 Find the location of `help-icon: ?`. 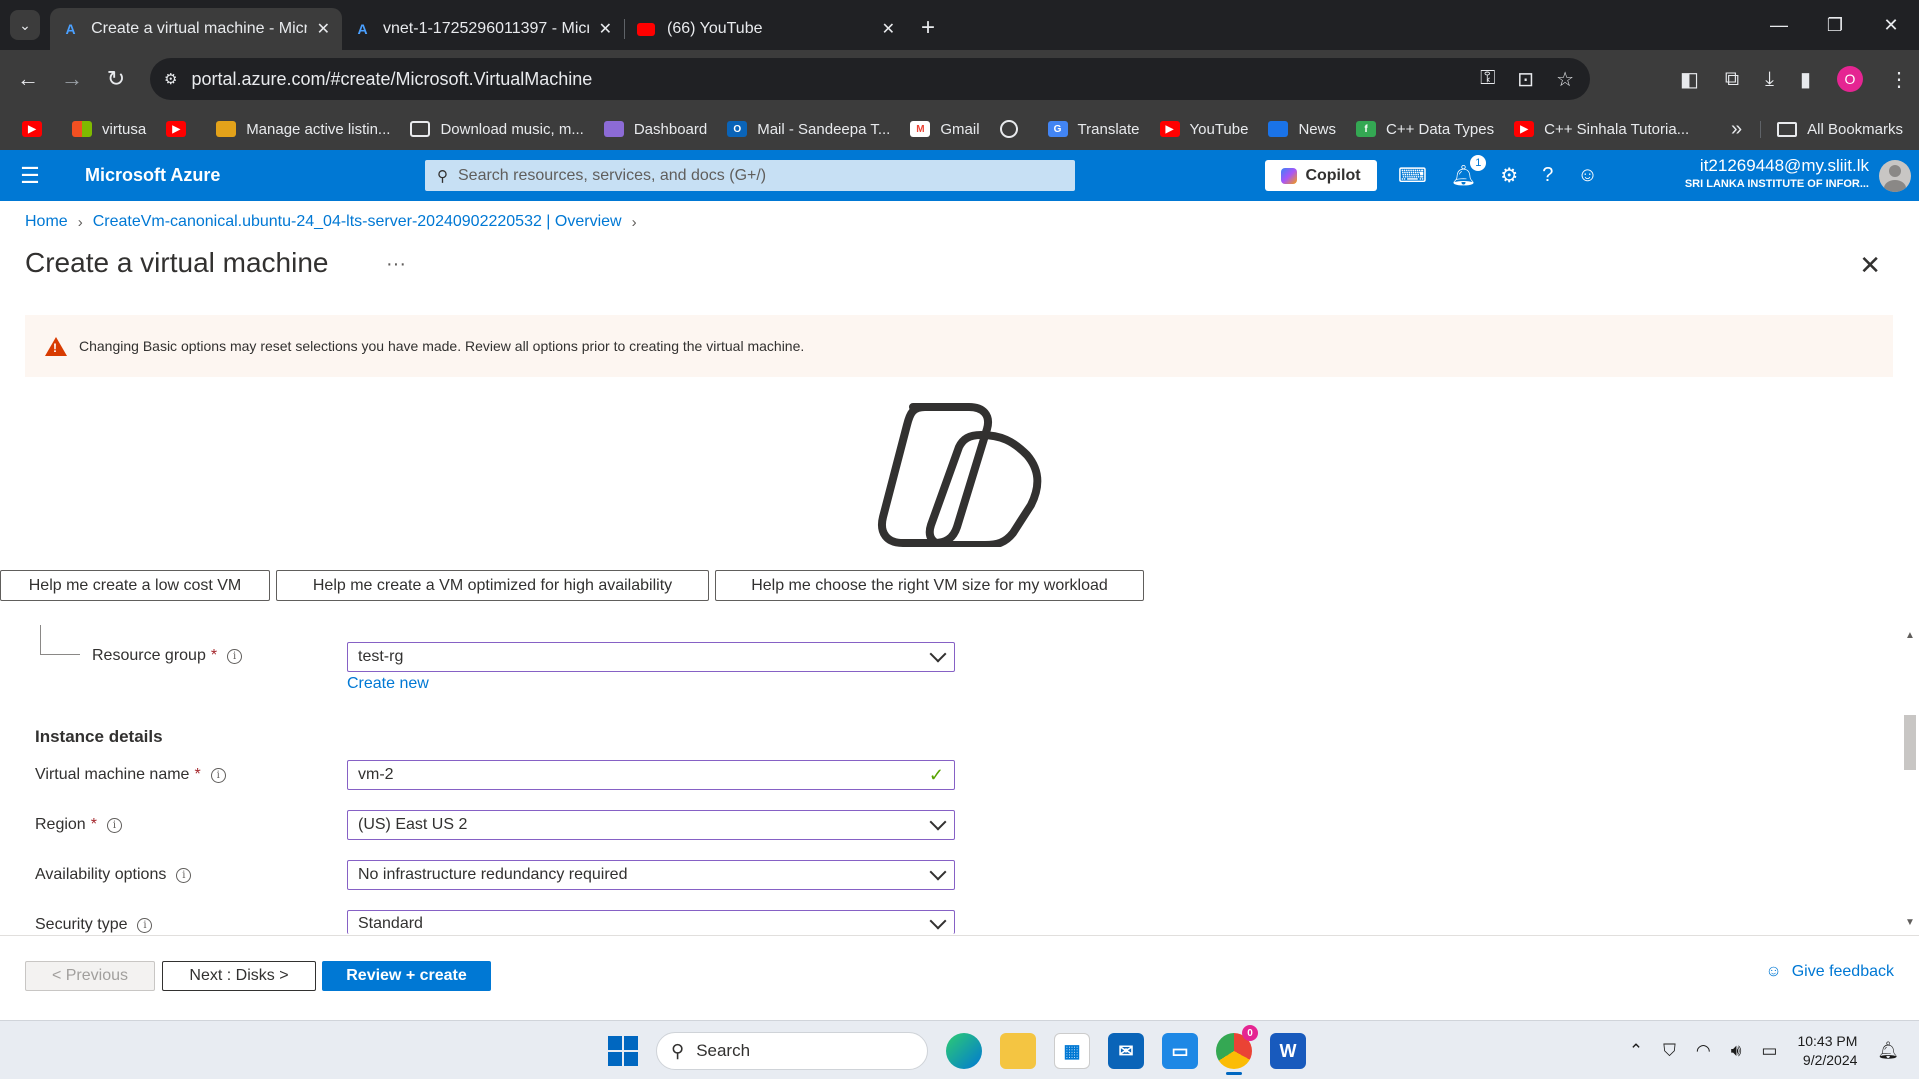

help-icon: ? is located at coordinates (1547, 175).